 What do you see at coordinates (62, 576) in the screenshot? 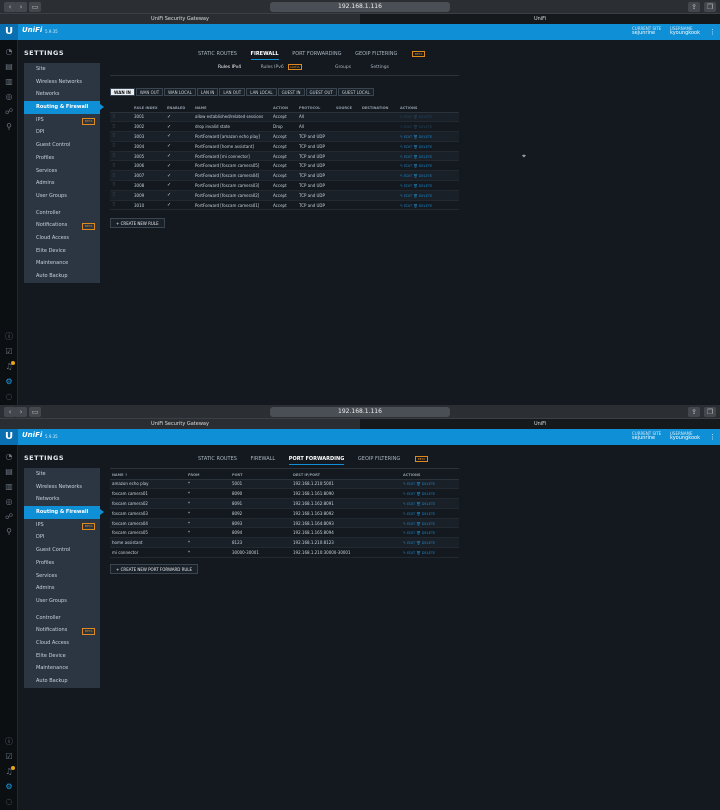
I see `sidebar-item-services: Services` at bounding box center [62, 576].